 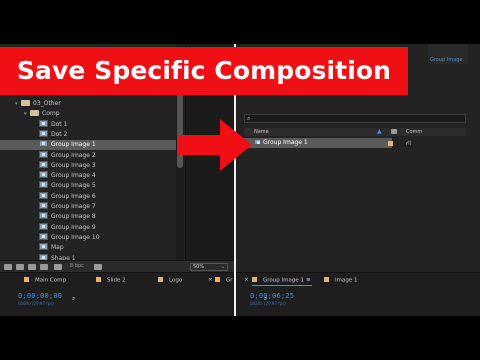 I want to click on label-color-swatch, so click(x=390, y=143).